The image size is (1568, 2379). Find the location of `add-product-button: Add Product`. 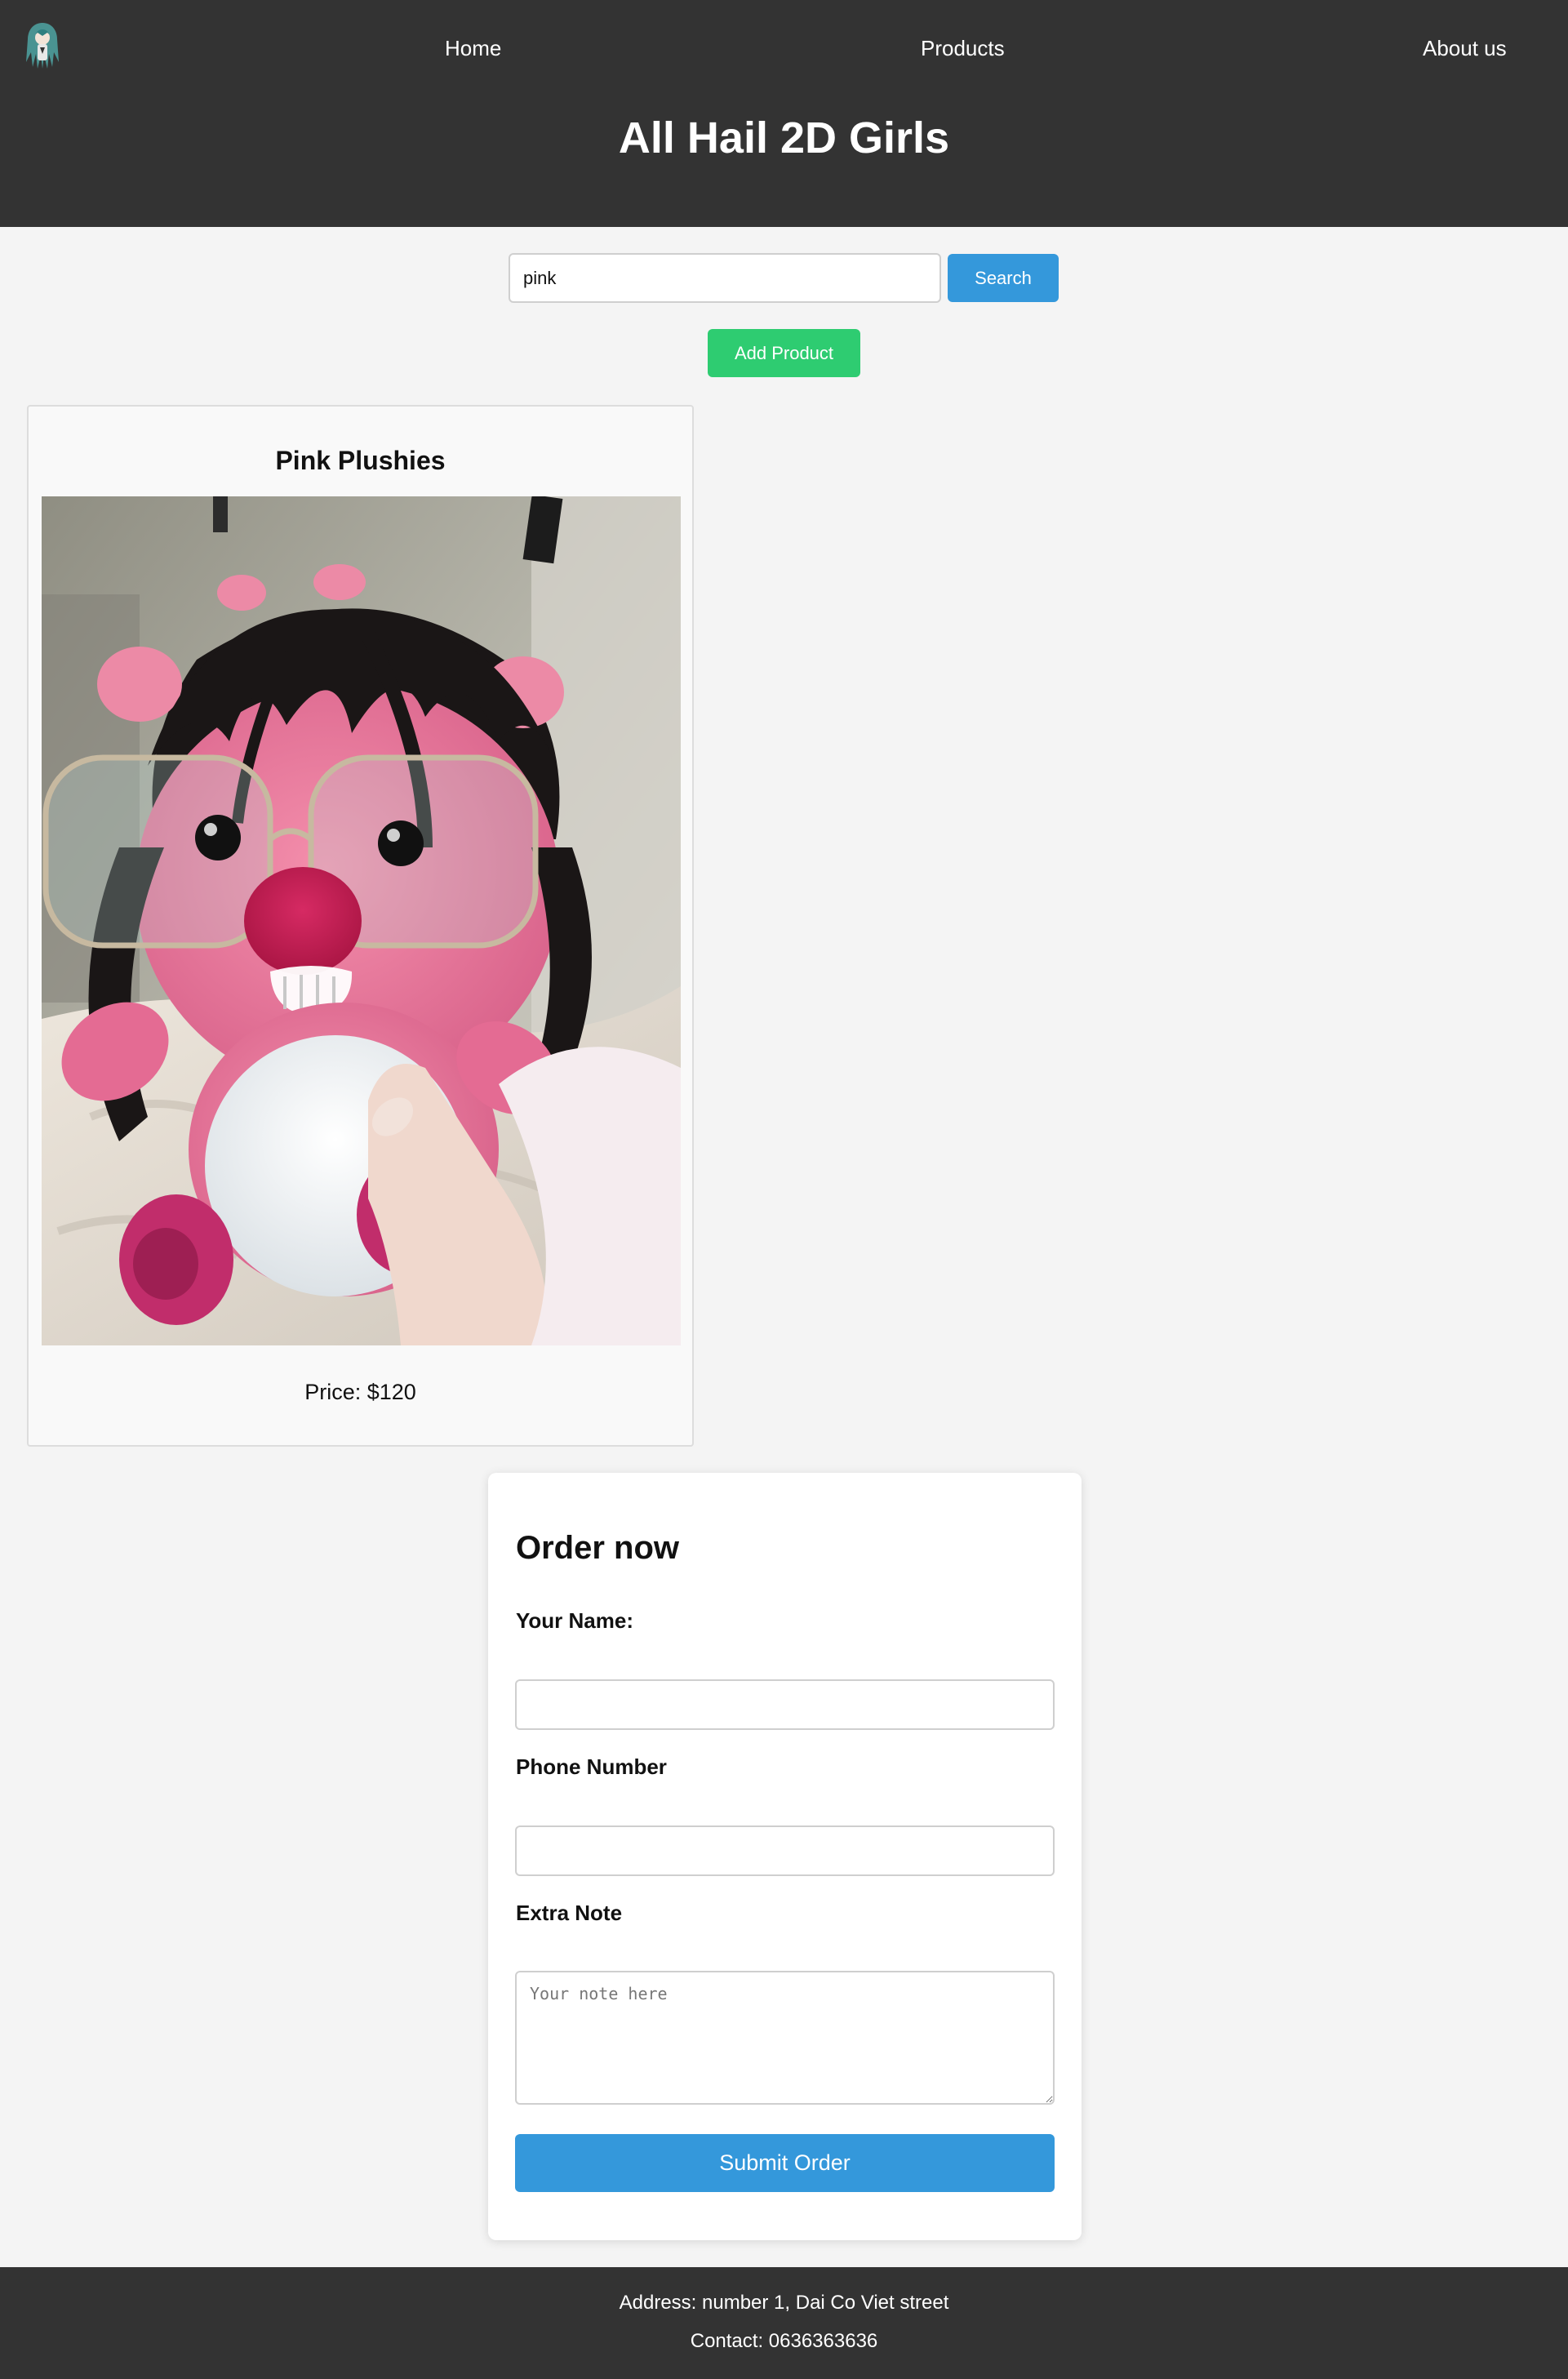

add-product-button: Add Product is located at coordinates (784, 353).